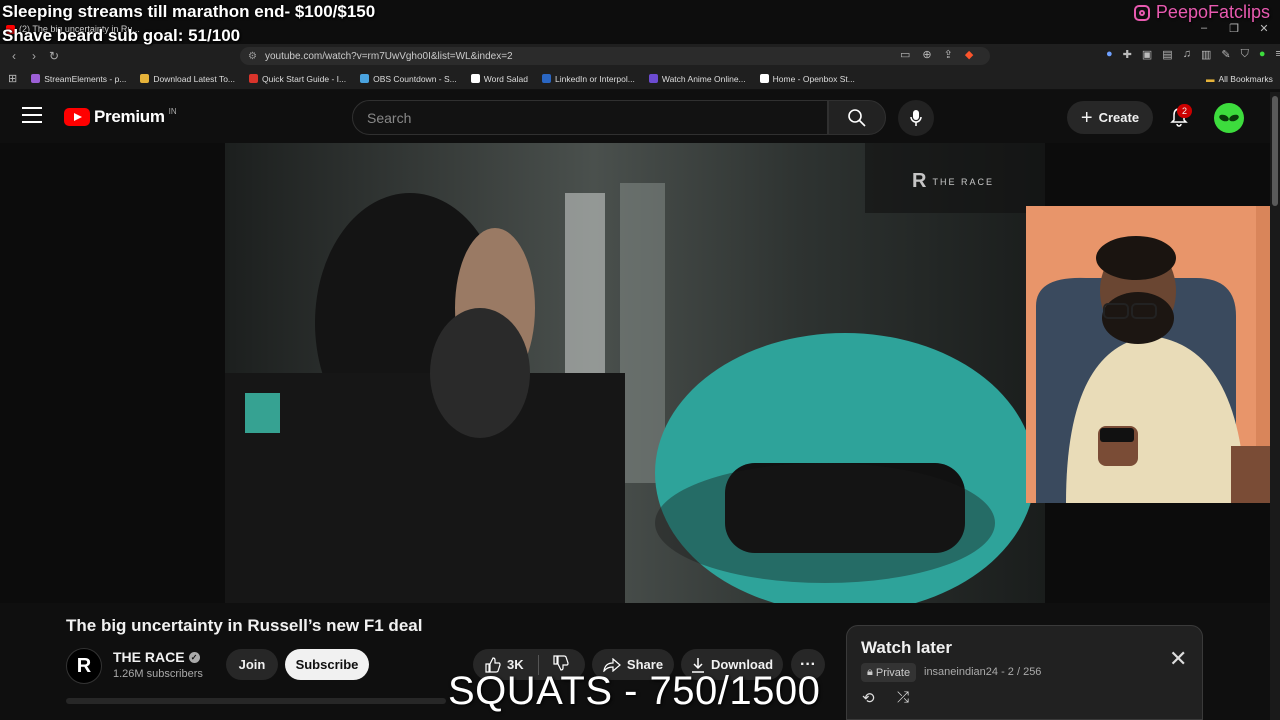 The width and height of the screenshot is (1280, 720). Describe the element at coordinates (499, 79) in the screenshot. I see `bookmark-item: Word Salad` at that location.